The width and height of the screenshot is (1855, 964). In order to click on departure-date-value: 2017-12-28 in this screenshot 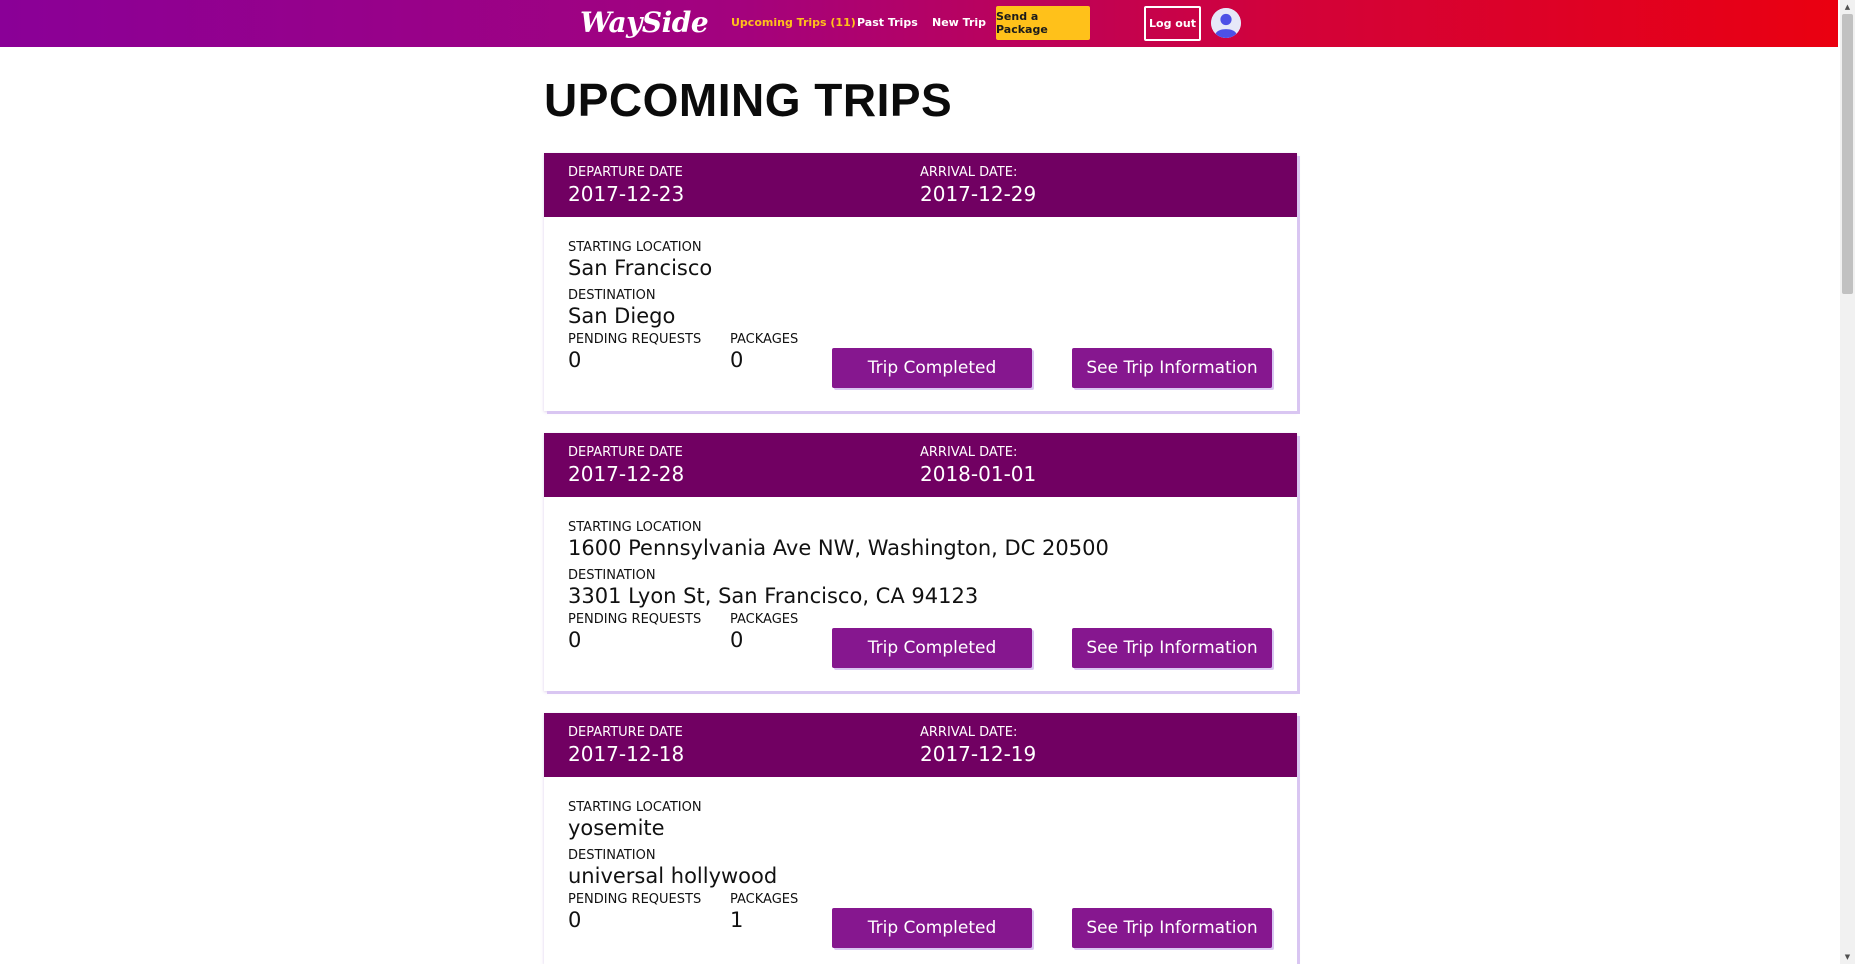, I will do `click(626, 474)`.